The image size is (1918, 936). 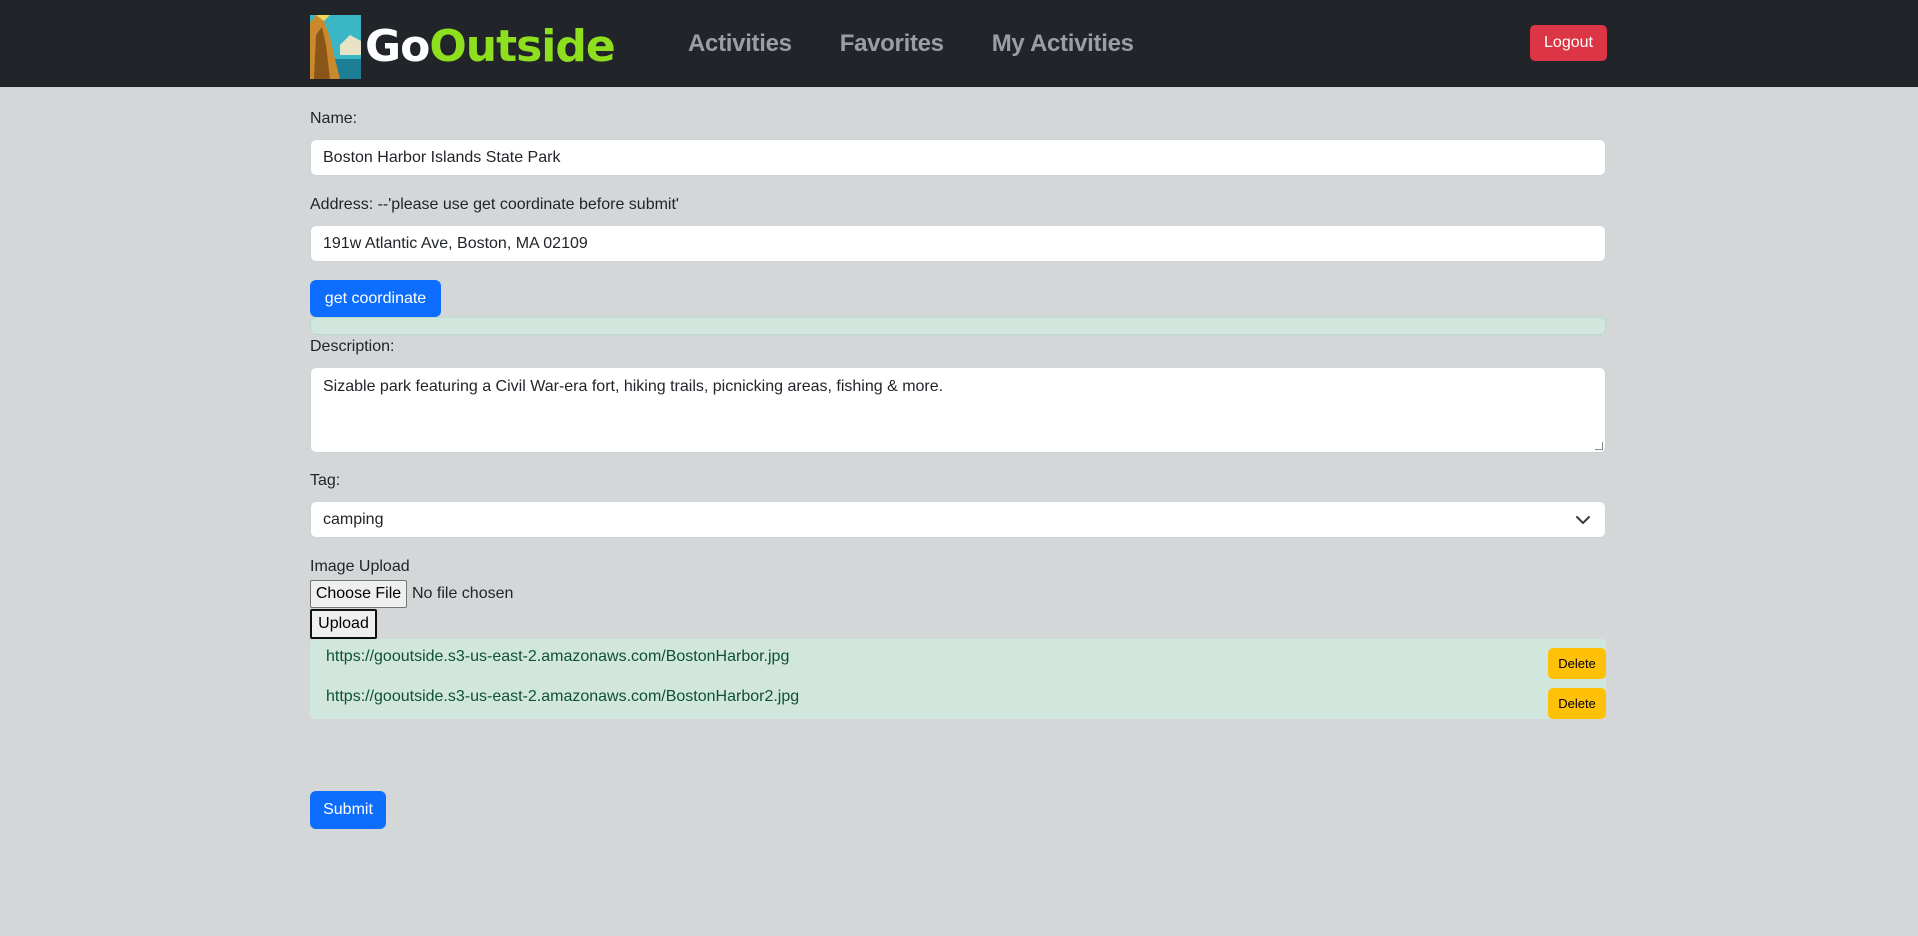 What do you see at coordinates (325, 480) in the screenshot?
I see `tag-label: Tag:` at bounding box center [325, 480].